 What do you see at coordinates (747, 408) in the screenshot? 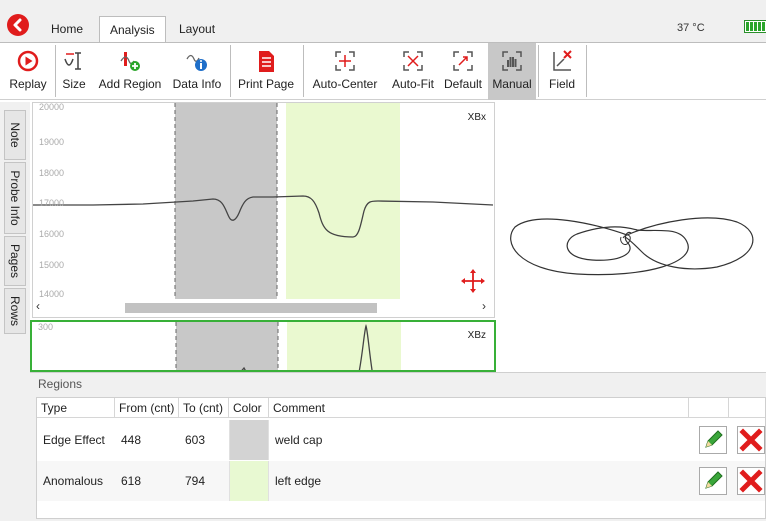
I see `column-header-delete` at bounding box center [747, 408].